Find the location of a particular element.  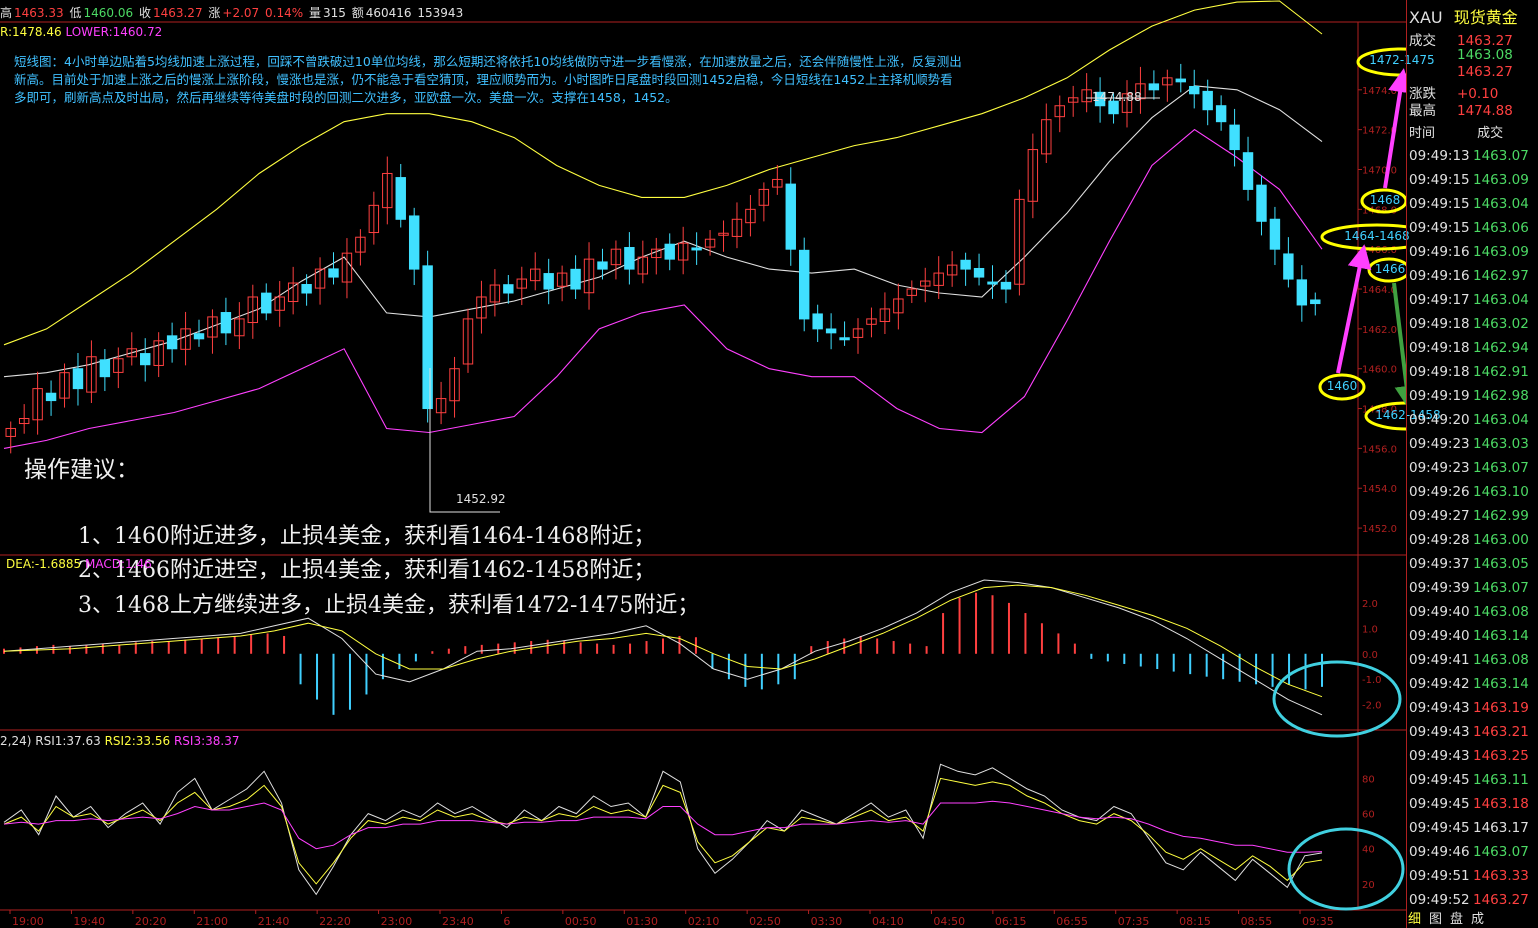

tick-row: 09:49:13 1463.07 is located at coordinates (1469, 156).